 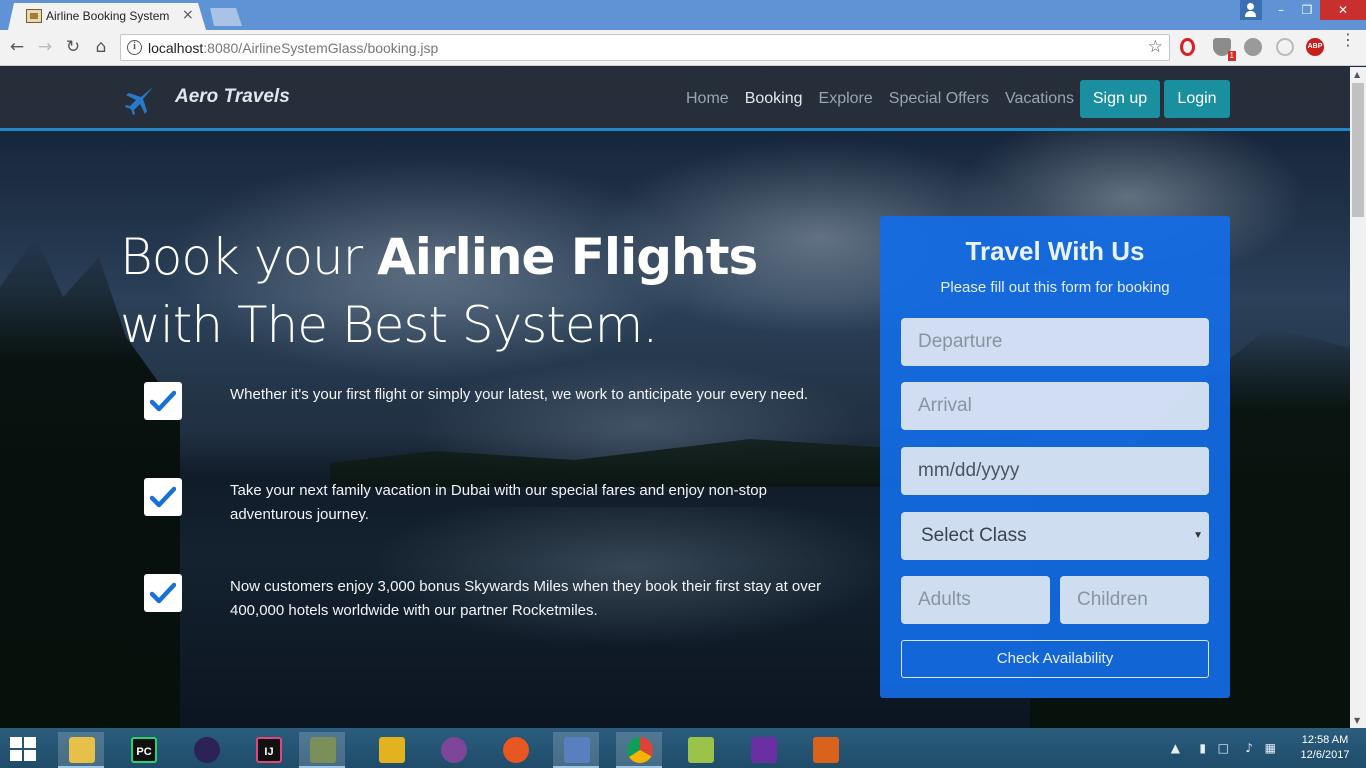 What do you see at coordinates (846, 99) in the screenshot?
I see `nav-link-explore: Explore` at bounding box center [846, 99].